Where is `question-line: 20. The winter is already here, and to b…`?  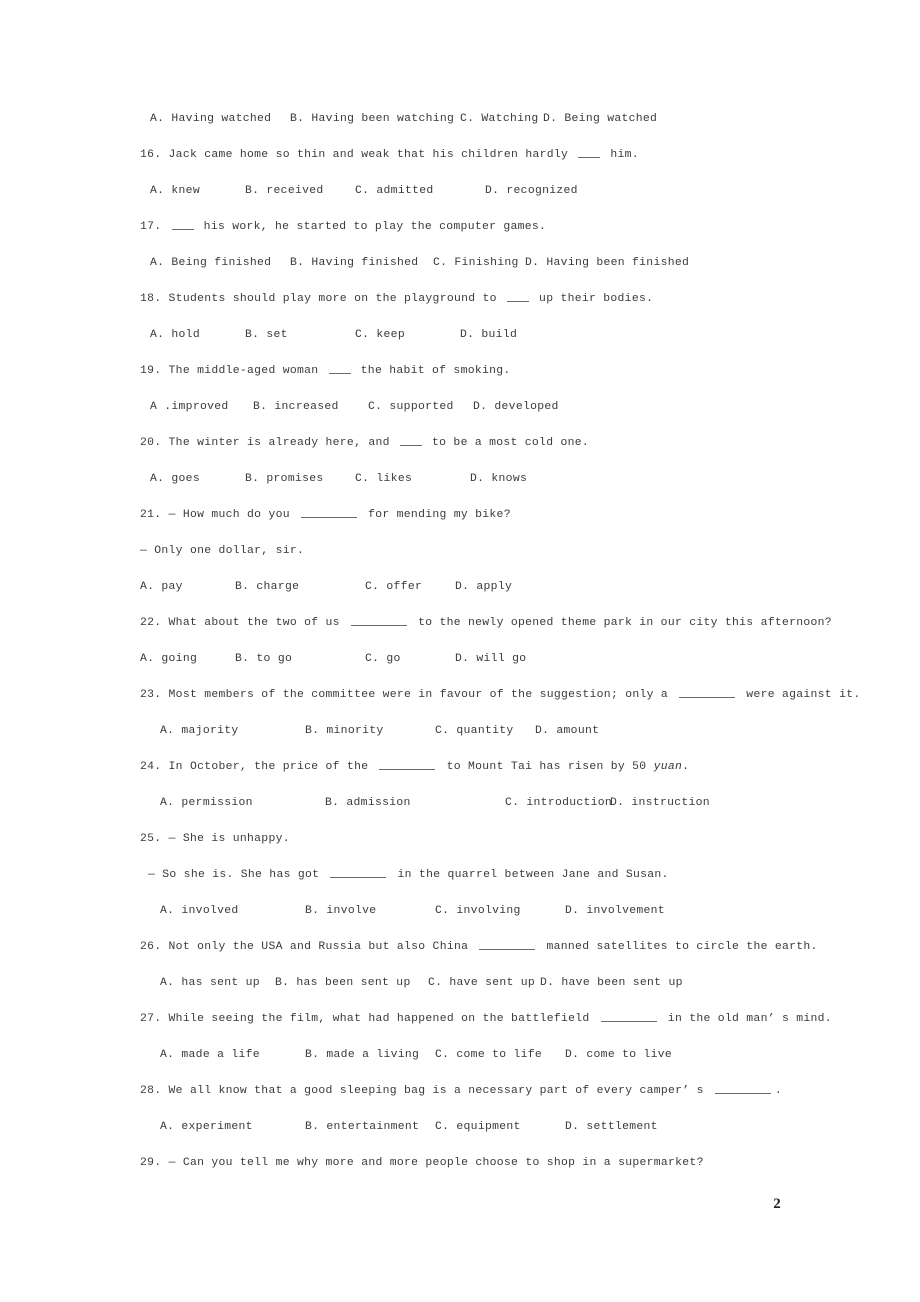
question-line: 20. The winter is already here, and to b… is located at coordinates (364, 443).